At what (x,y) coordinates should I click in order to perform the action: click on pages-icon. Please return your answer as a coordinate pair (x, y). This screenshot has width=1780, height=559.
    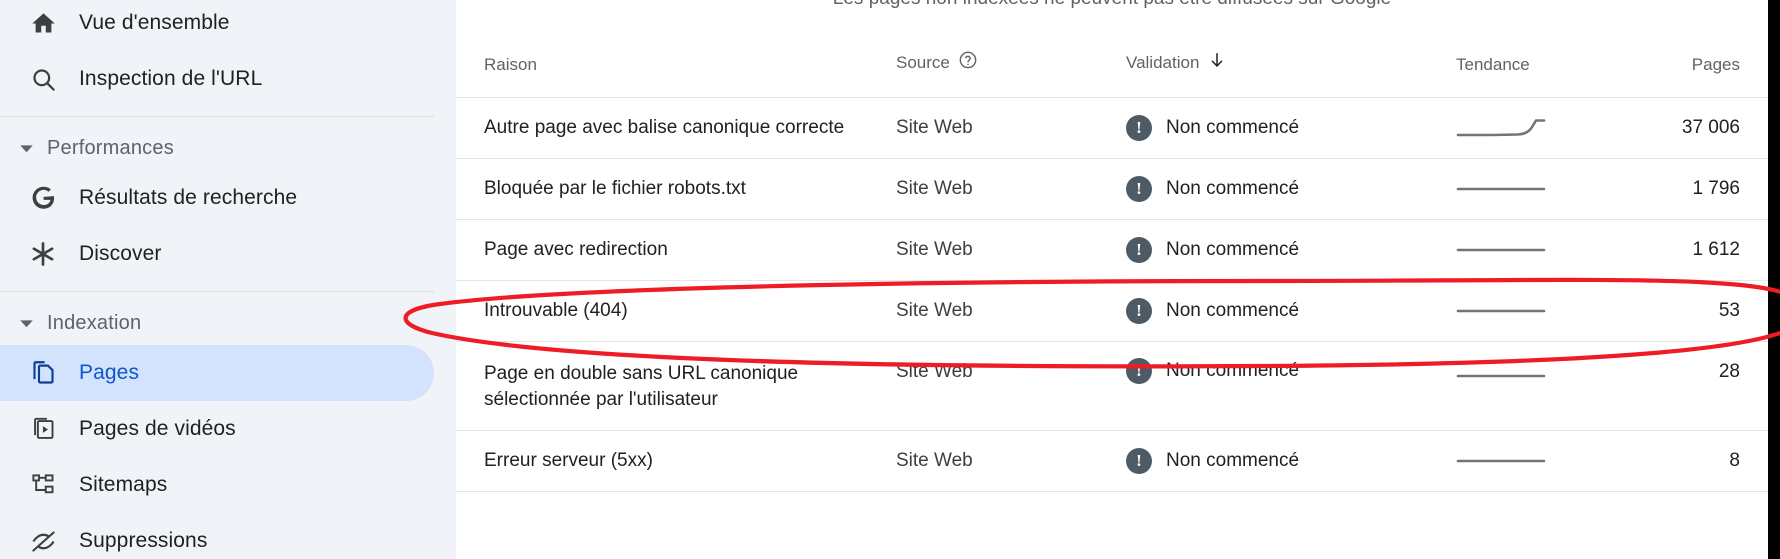
    Looking at the image, I should click on (43, 373).